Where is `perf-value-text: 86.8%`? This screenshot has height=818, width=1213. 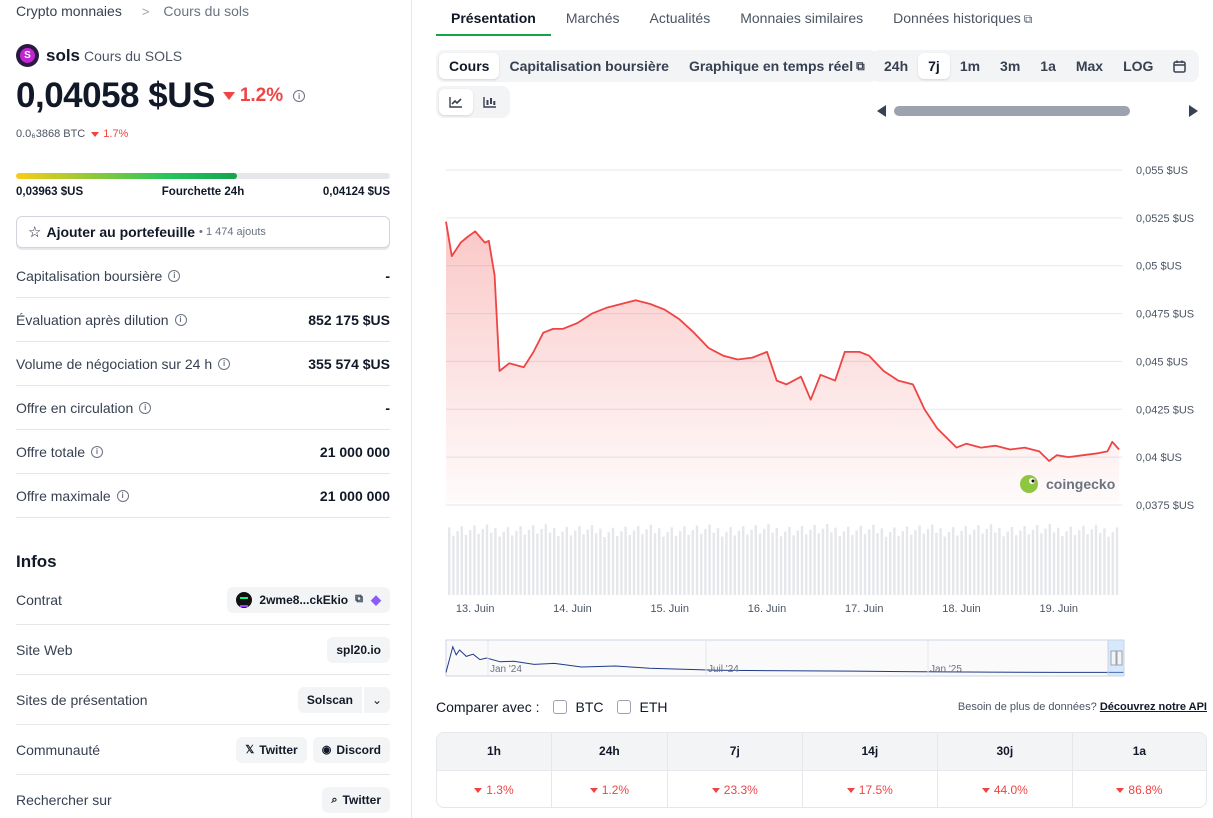 perf-value-text: 86.8% is located at coordinates (1145, 790).